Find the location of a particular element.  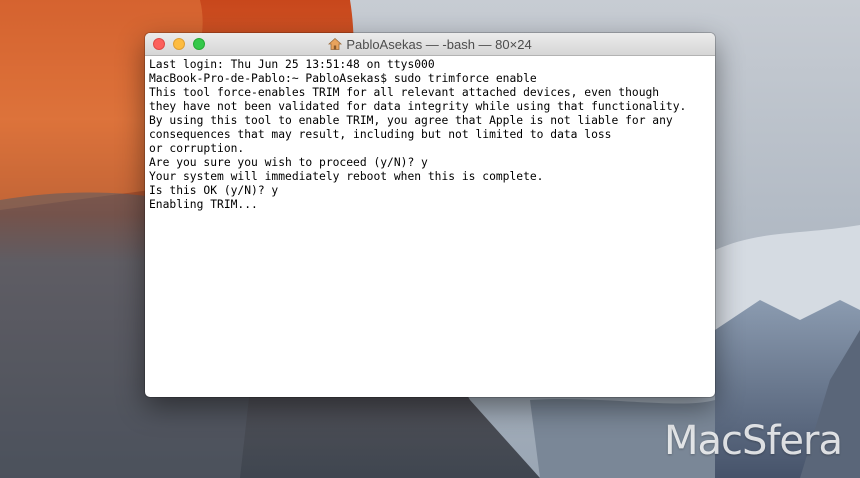

window-title: PabloAsekas — -bash — 80×24 is located at coordinates (430, 44).